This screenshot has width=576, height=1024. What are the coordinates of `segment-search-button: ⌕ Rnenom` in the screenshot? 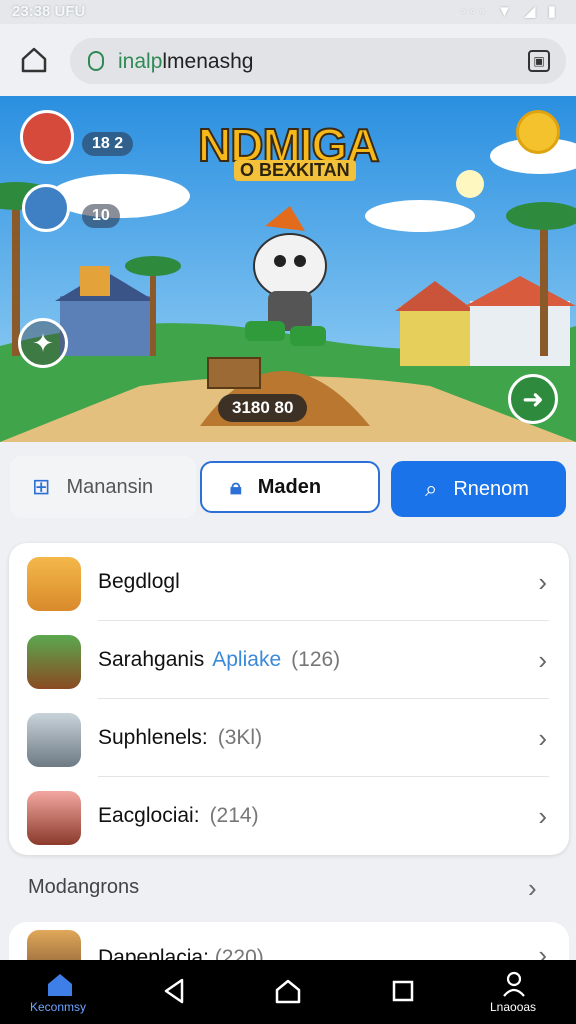 It's located at (478, 489).